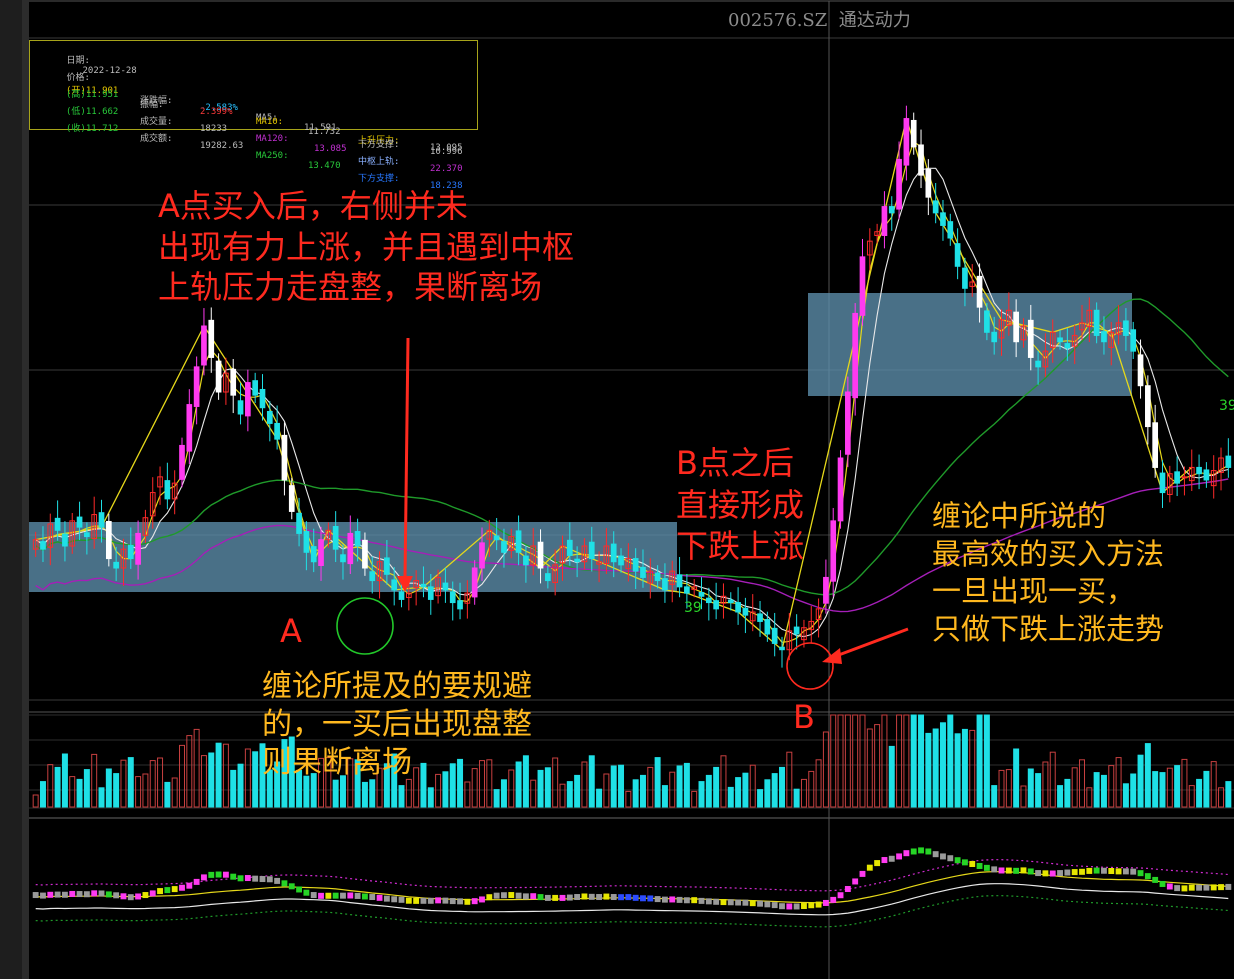 Image resolution: width=1234 pixels, height=979 pixels. What do you see at coordinates (632, 899) in the screenshot?
I see `indicator-base-line` at bounding box center [632, 899].